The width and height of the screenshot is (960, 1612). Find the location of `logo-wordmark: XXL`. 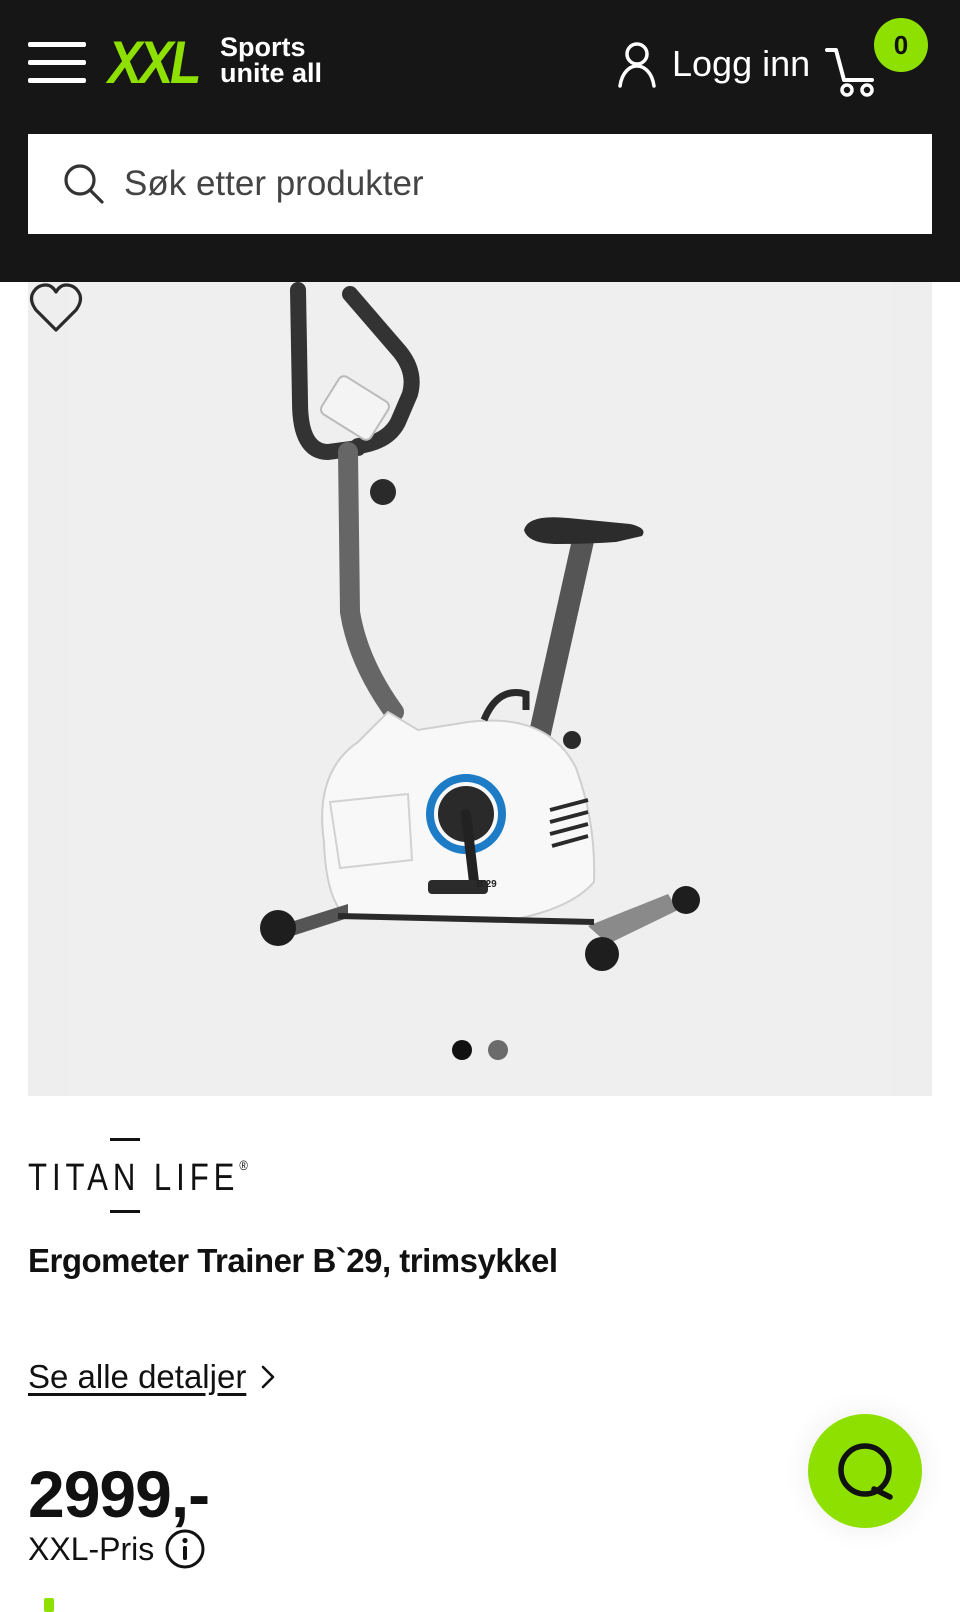

logo-wordmark: XXL is located at coordinates (154, 62).